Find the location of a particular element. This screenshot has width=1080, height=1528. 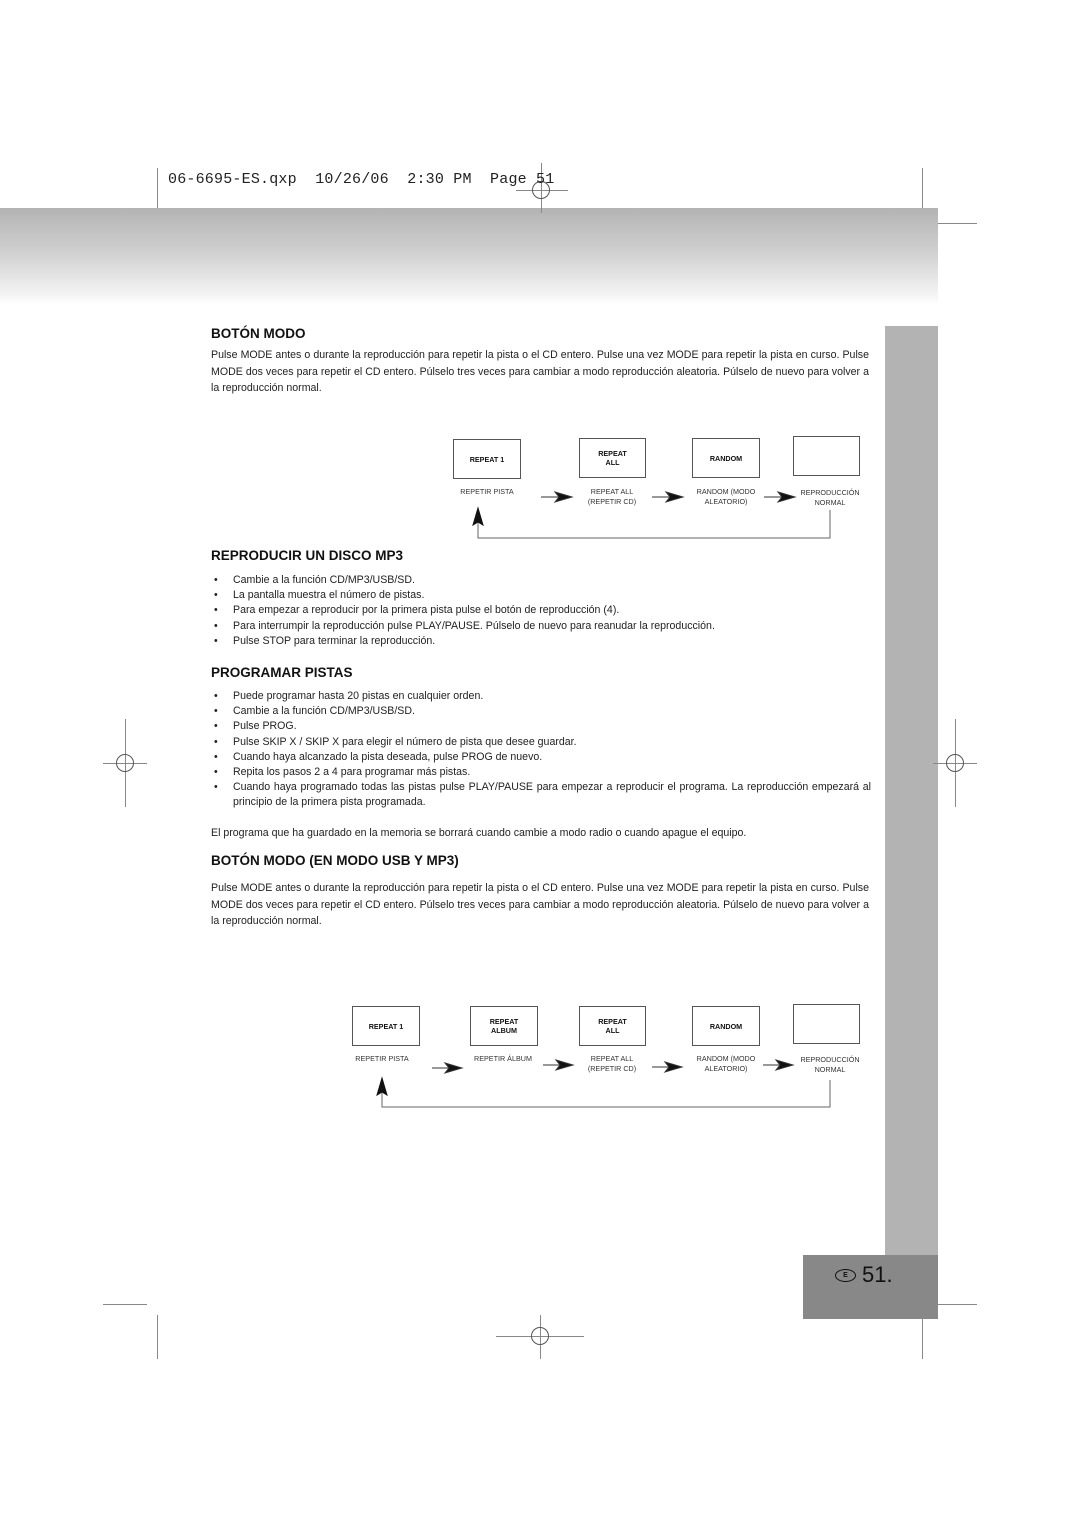

section-title-boton-modo: BOTÓN MODO is located at coordinates (258, 333).